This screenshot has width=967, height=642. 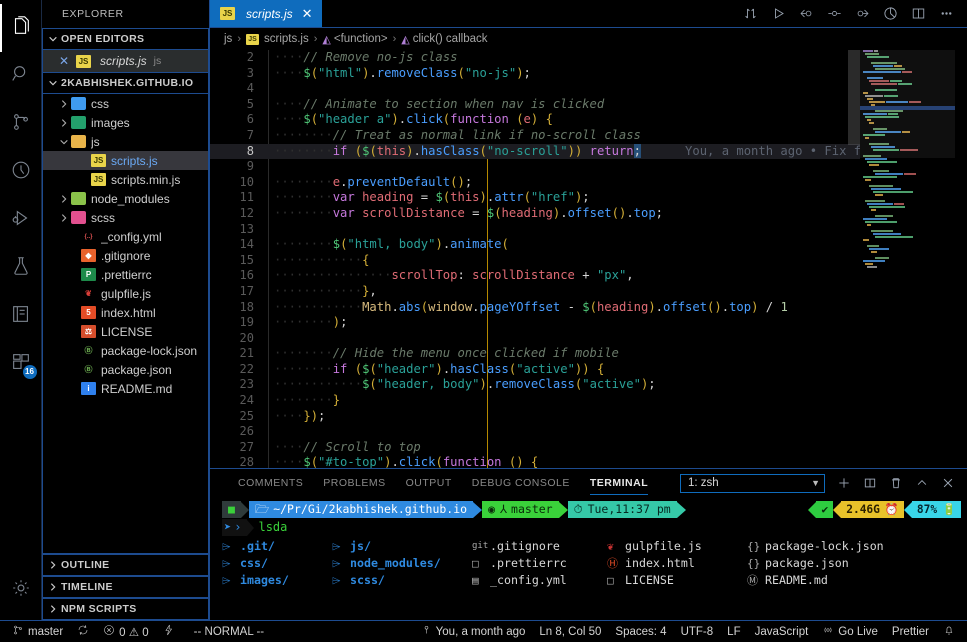 I want to click on tree-item-scripts-min-js: JS scripts.min.js, so click(x=125, y=179).